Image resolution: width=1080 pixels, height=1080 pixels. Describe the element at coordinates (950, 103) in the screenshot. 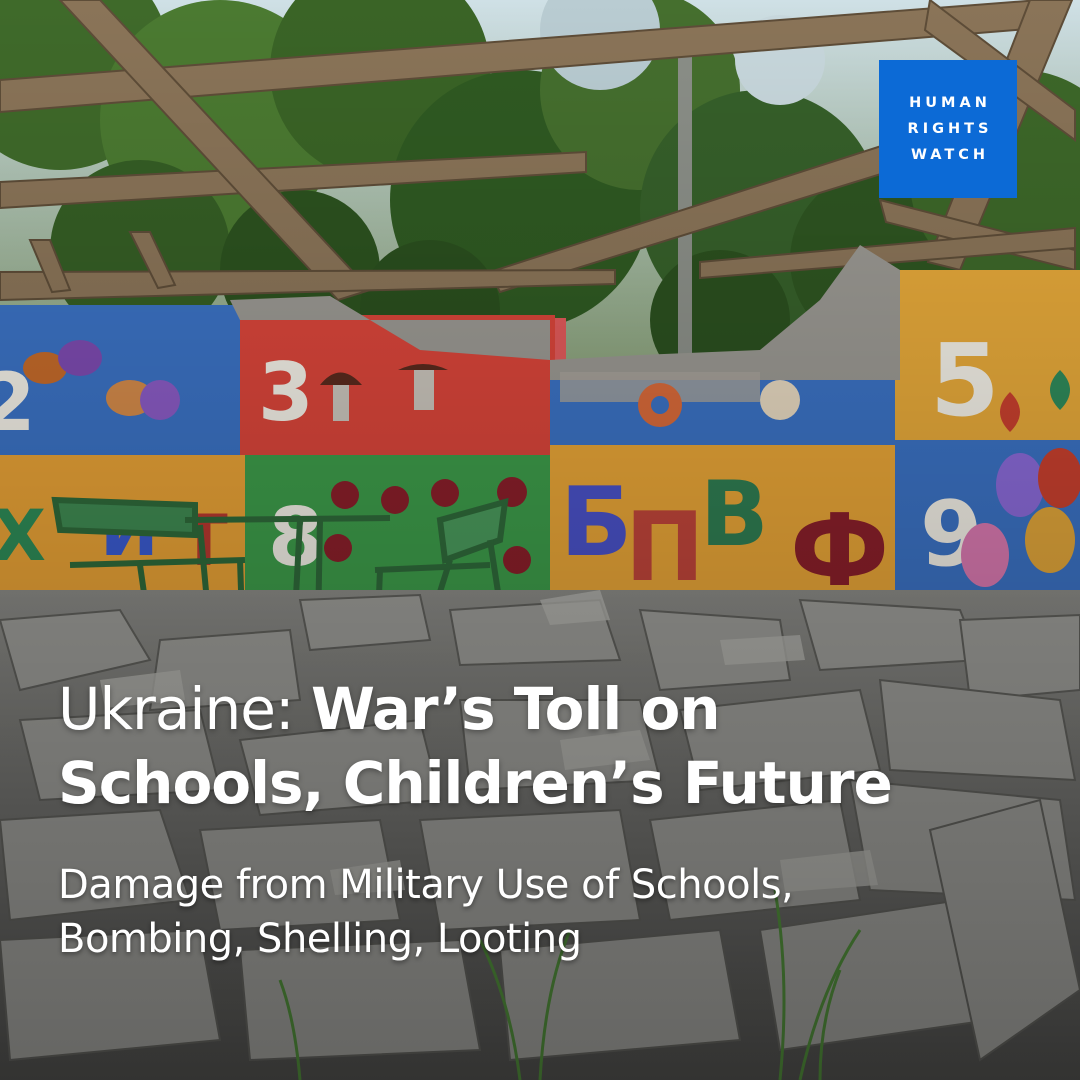

I see `logo-line-human: HUMAN` at that location.